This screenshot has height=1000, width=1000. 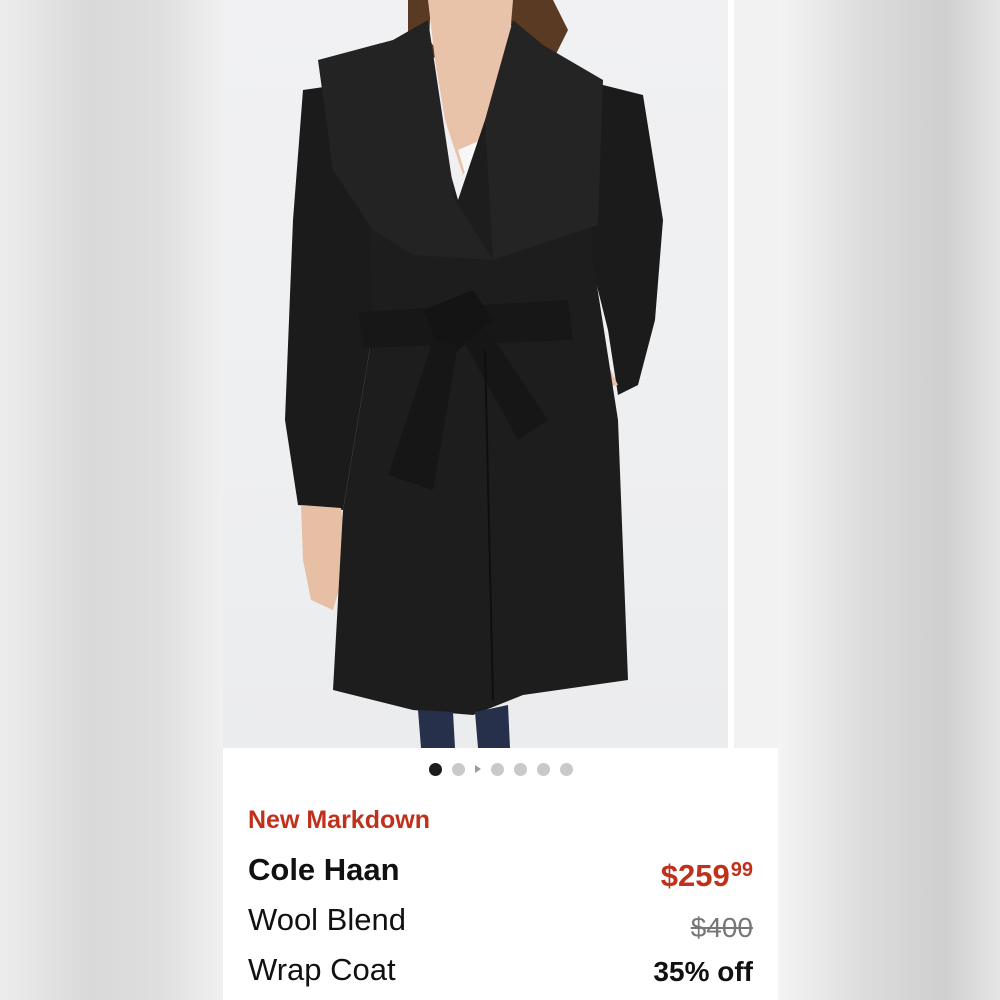 I want to click on carousel-pagination, so click(x=500, y=769).